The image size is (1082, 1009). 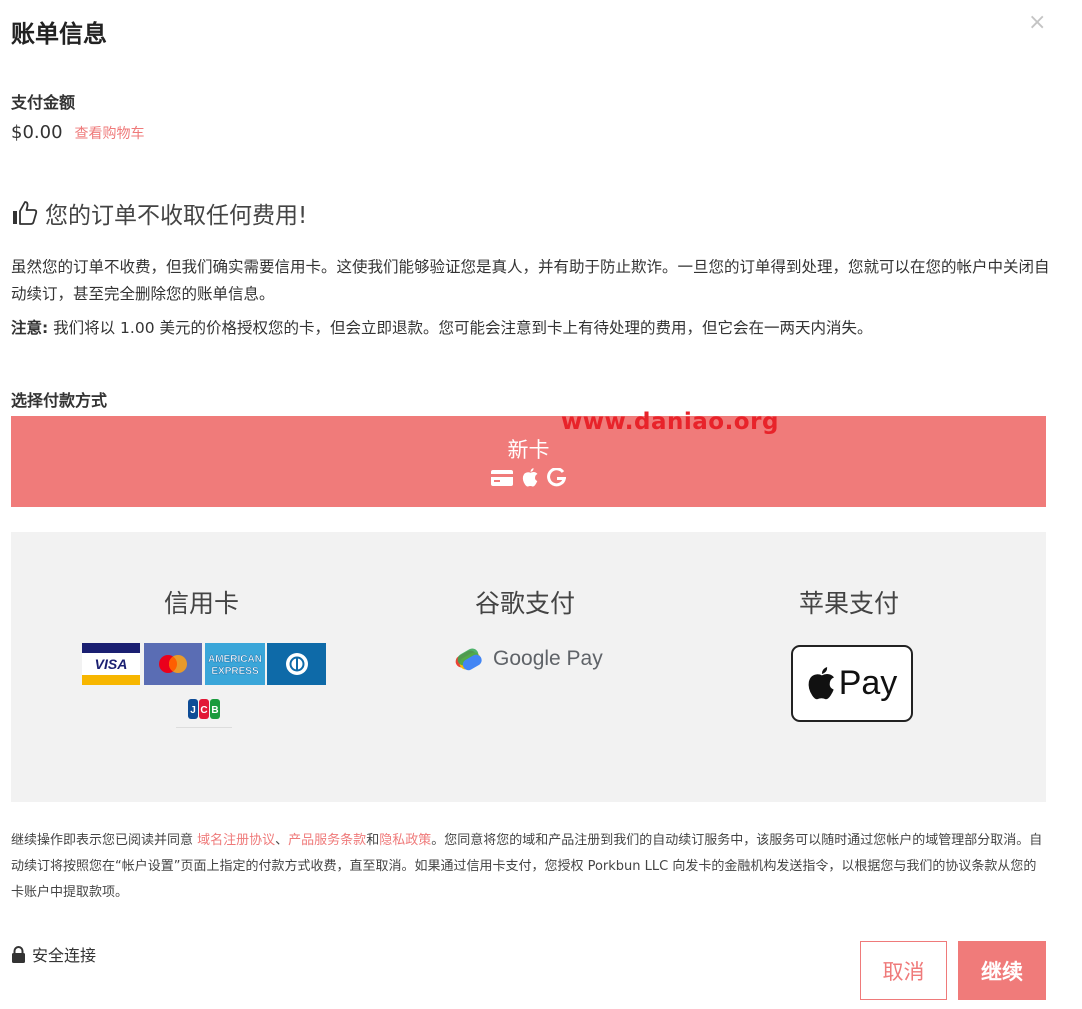 I want to click on apple-pay-logo: Pay, so click(x=852, y=683).